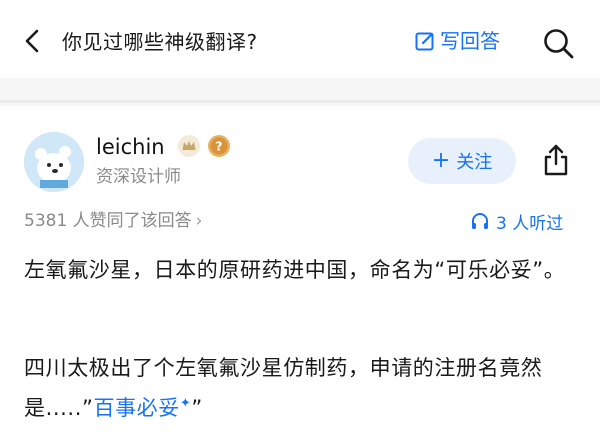  Describe the element at coordinates (33, 41) in the screenshot. I see `back-arrow-icon` at that location.